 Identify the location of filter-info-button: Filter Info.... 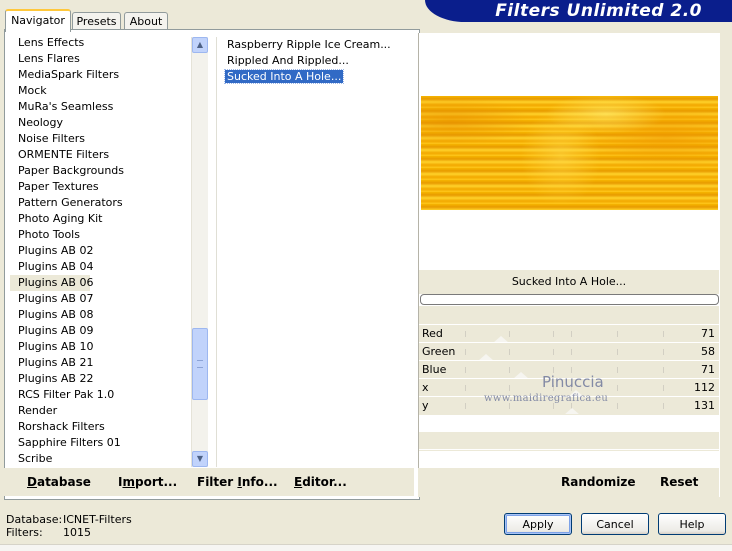
(237, 482).